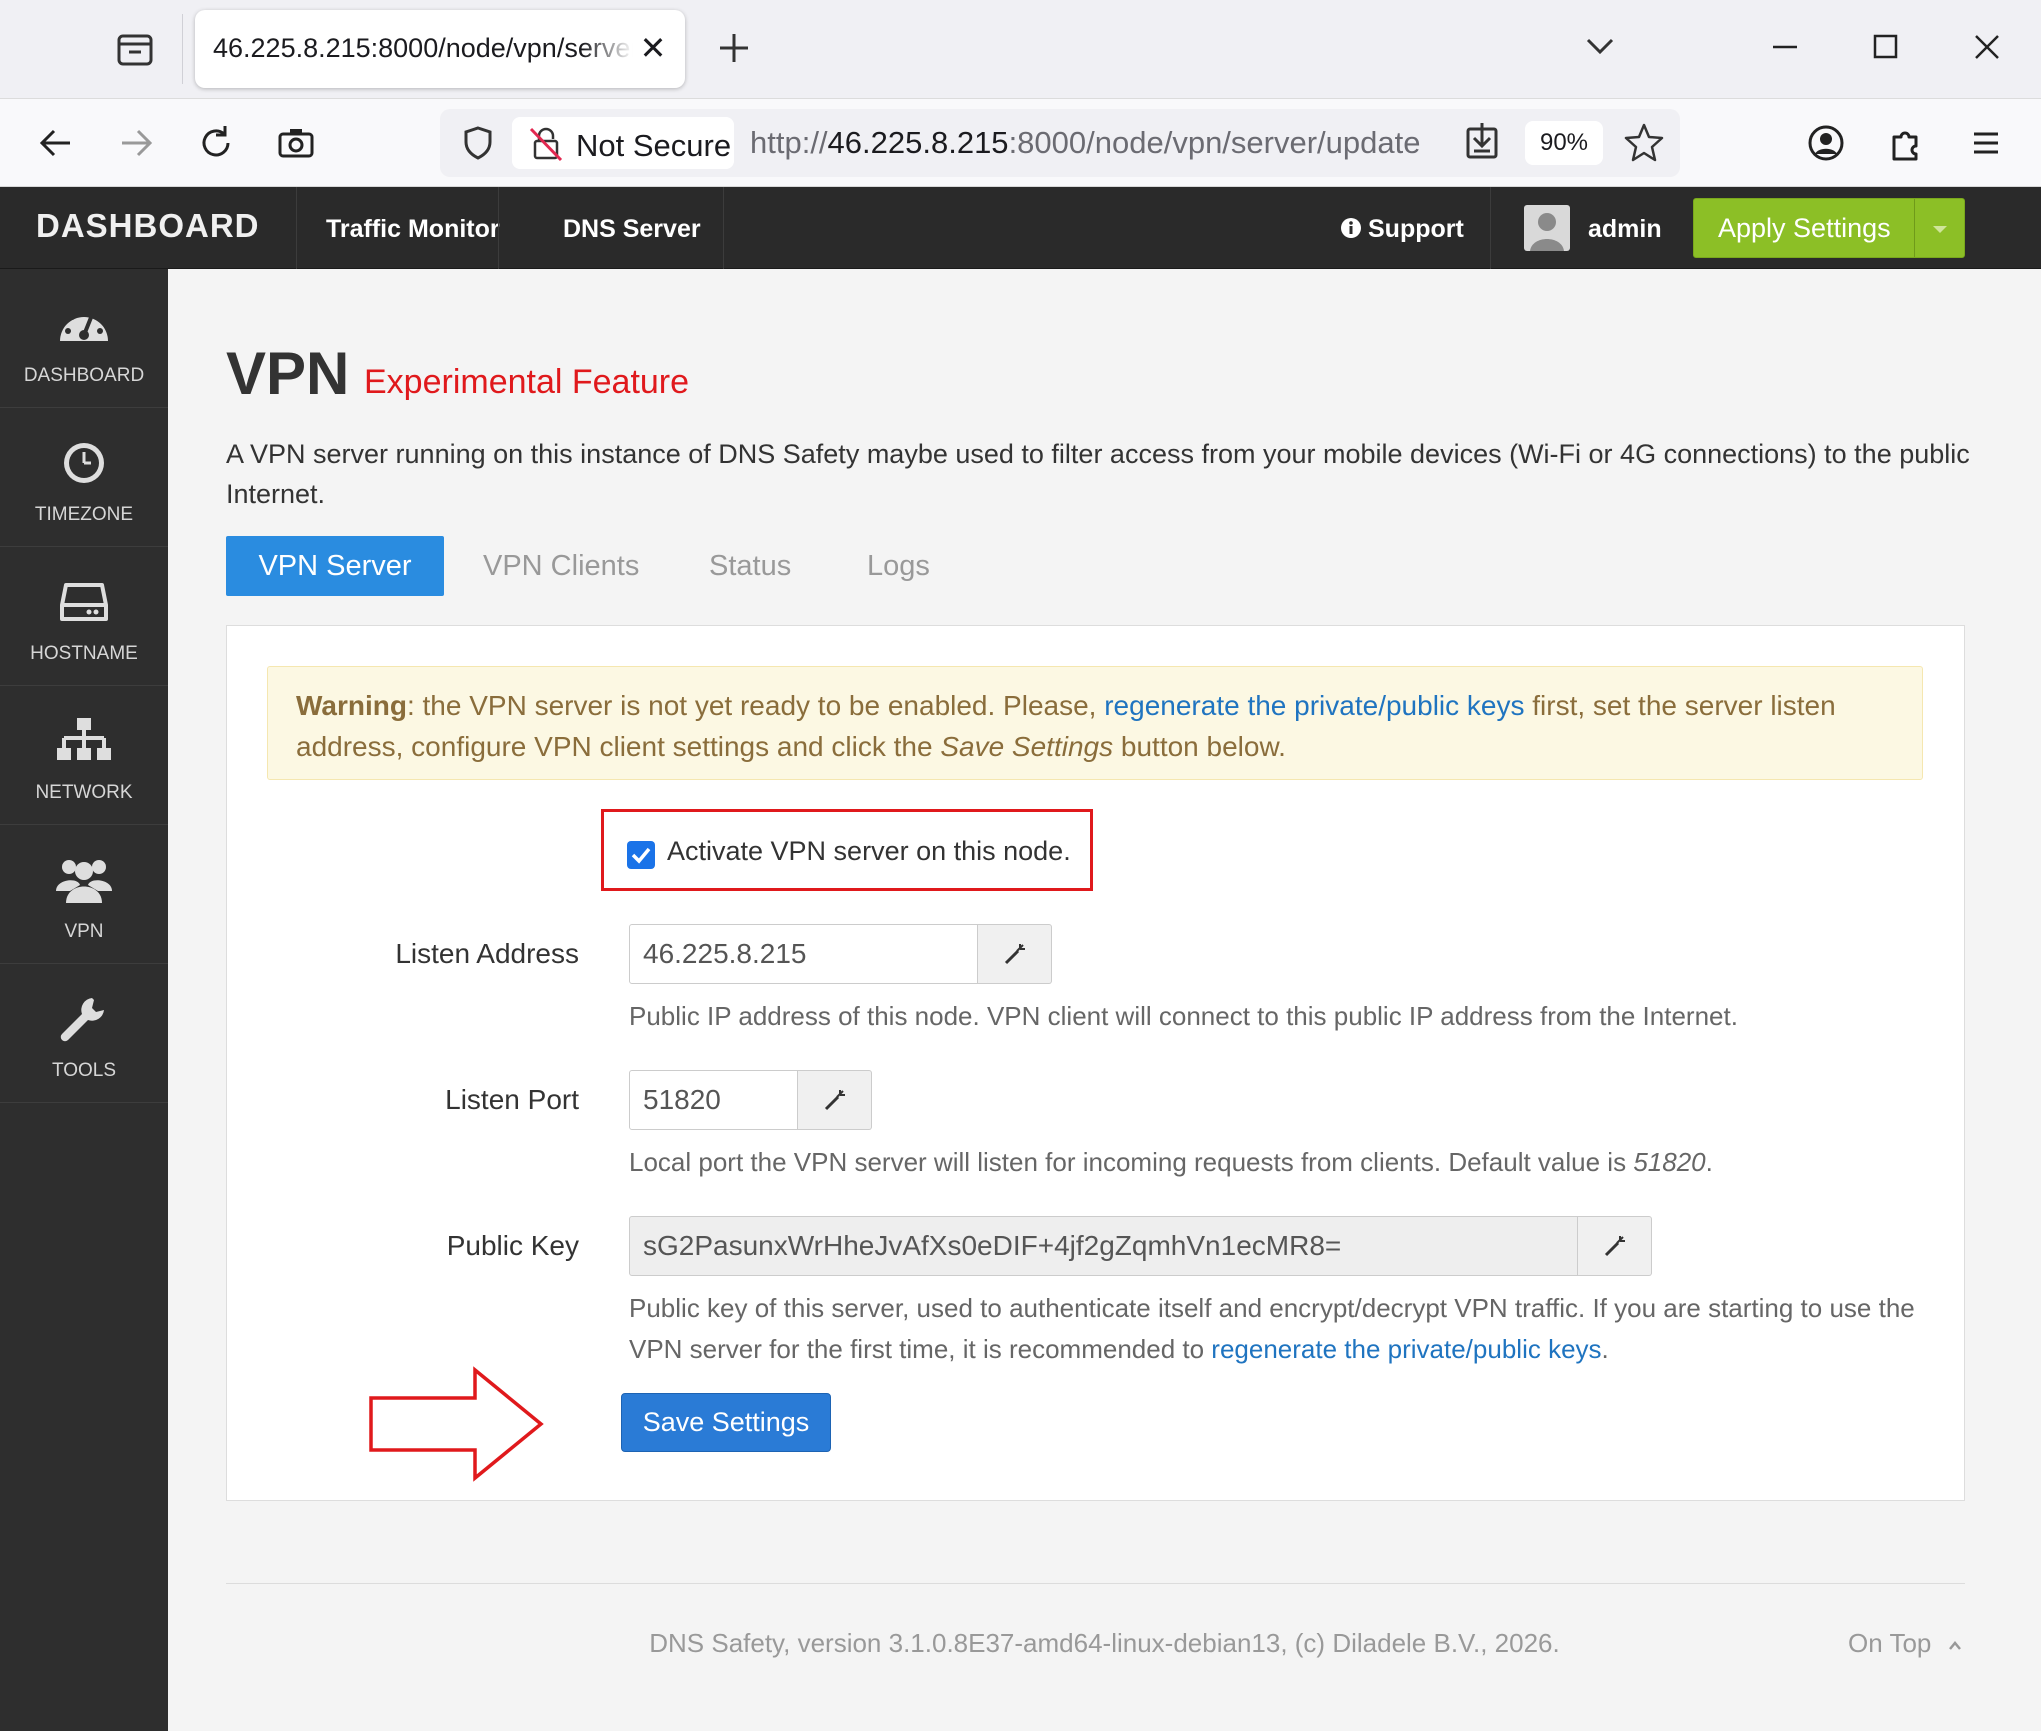  What do you see at coordinates (1015, 954) in the screenshot?
I see `listen-address-magic-button` at bounding box center [1015, 954].